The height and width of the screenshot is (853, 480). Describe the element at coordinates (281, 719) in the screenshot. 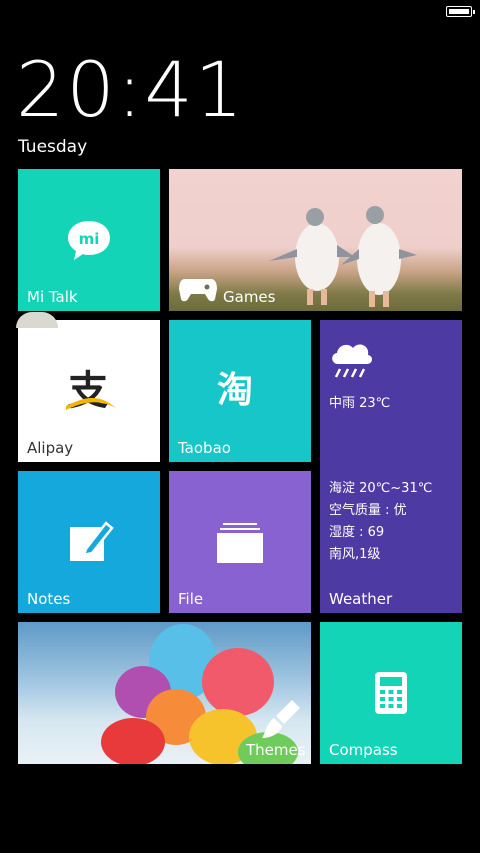

I see `paintbrush-icon` at that location.